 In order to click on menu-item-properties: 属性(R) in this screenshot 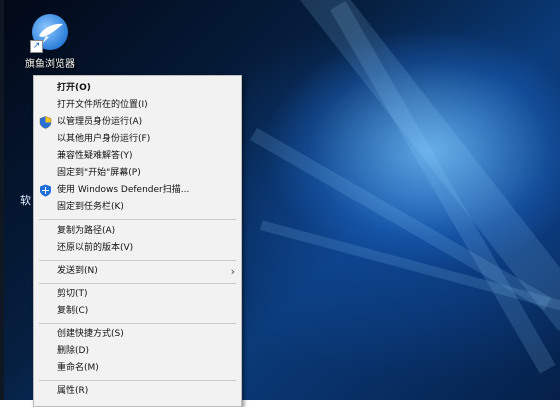, I will do `click(137, 391)`.